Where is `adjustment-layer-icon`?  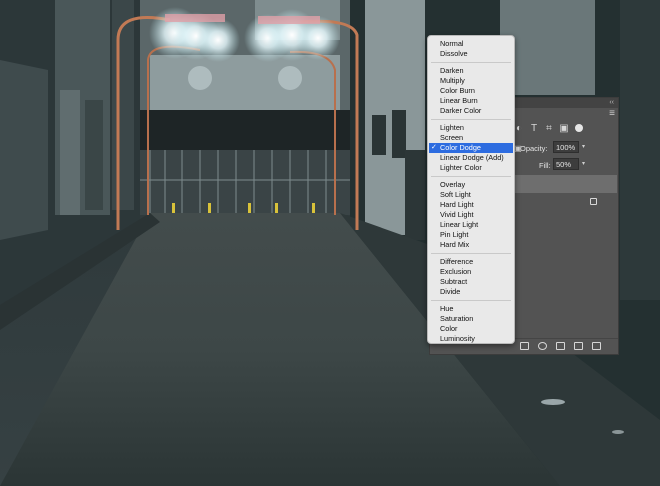
adjustment-layer-icon is located at coordinates (542, 346).